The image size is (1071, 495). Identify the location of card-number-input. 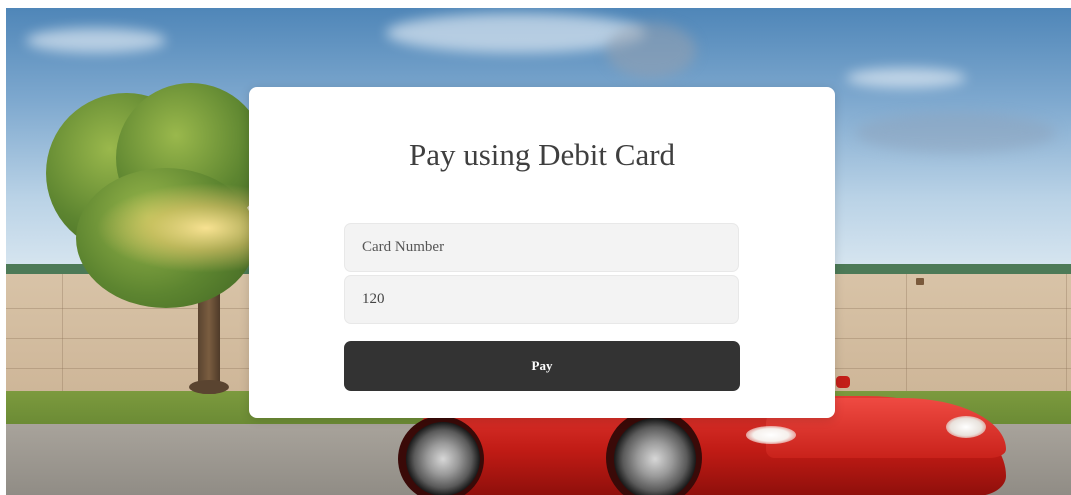
(541, 247).